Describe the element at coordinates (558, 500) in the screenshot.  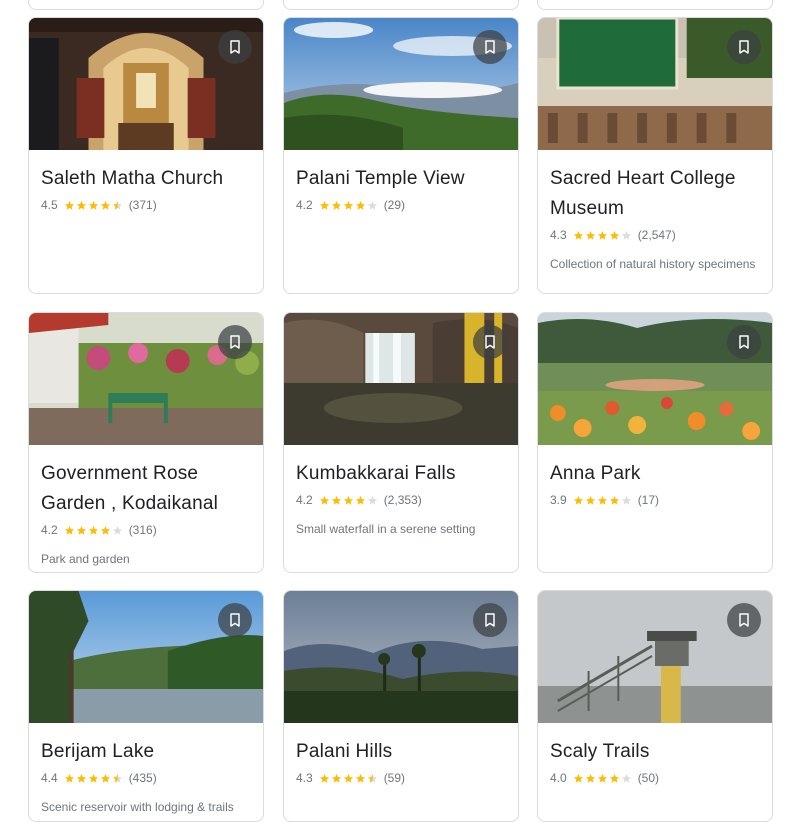
I see `rating-value: 3.9` at that location.